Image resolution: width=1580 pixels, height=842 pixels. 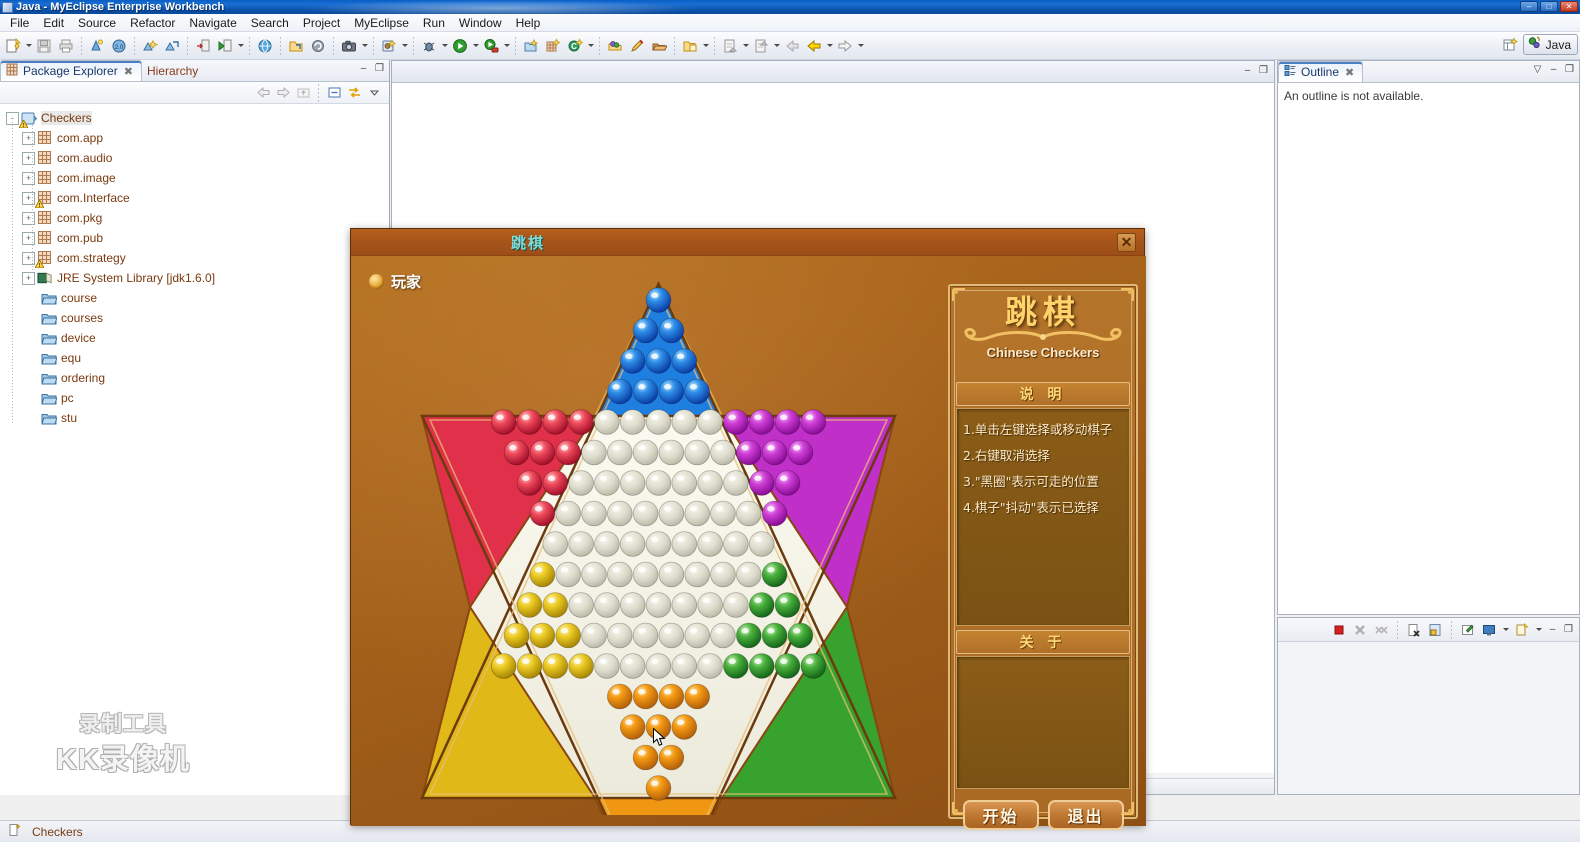 I want to click on tree-item-com-app: + com.app, so click(x=194, y=138).